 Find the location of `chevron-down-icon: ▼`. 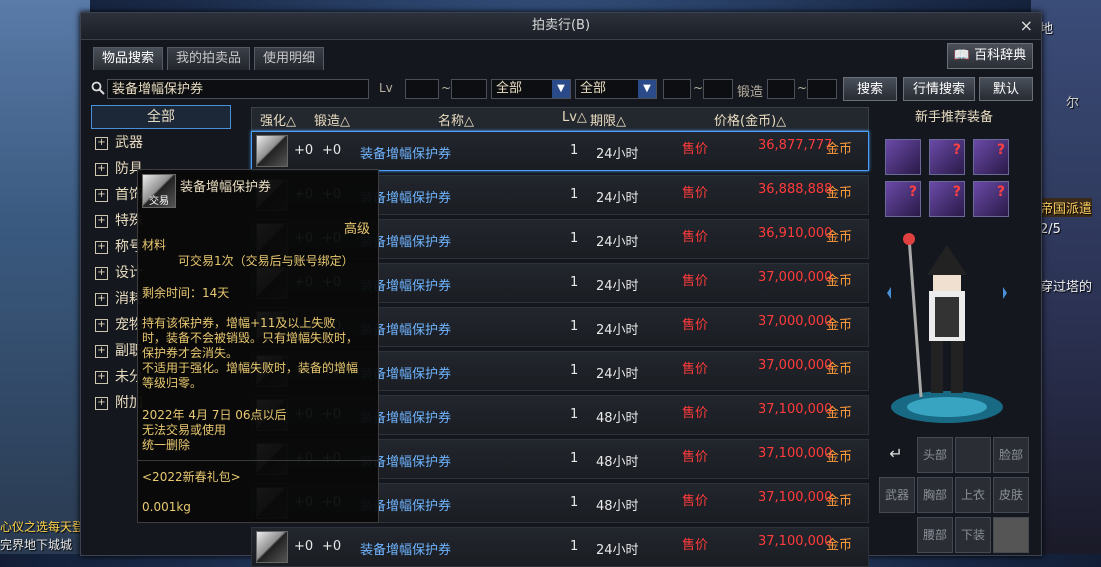

chevron-down-icon: ▼ is located at coordinates (647, 89).